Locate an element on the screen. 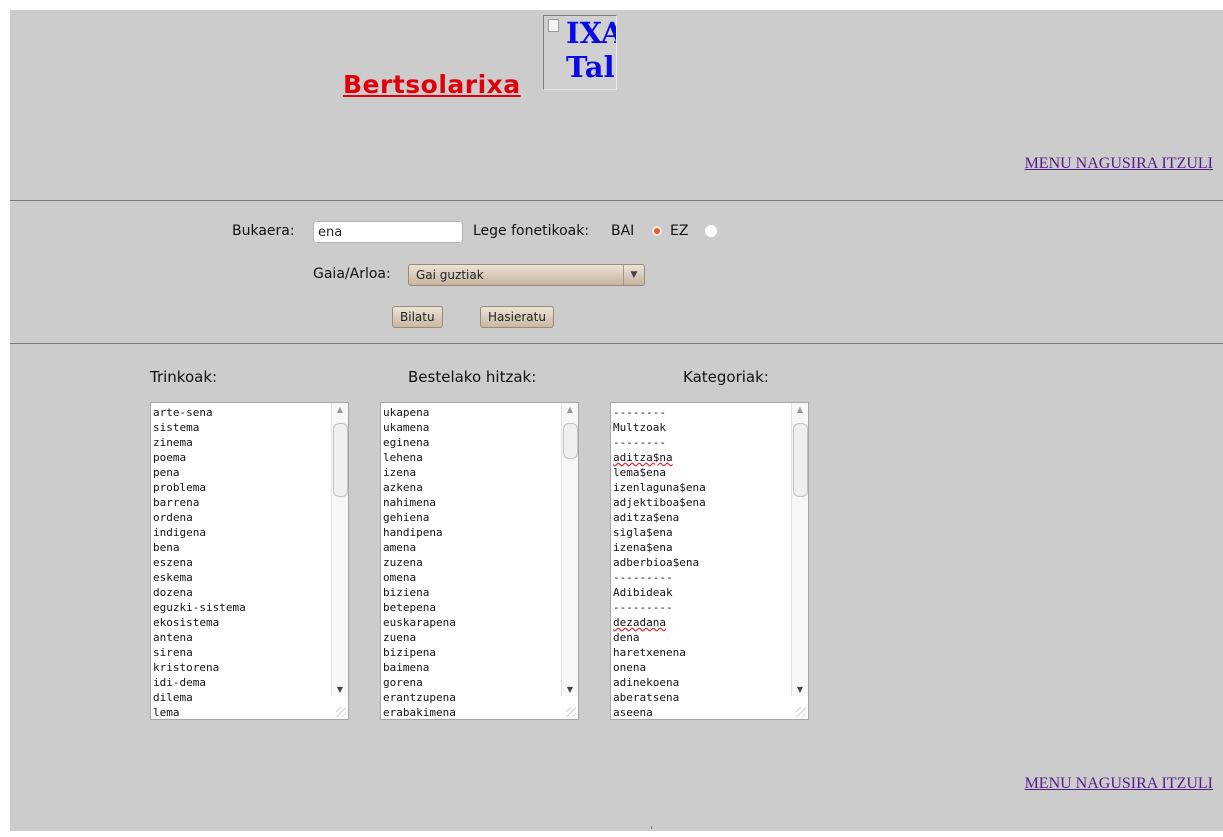 The width and height of the screenshot is (1223, 837). other-words-heading: Bestelako hitzak: is located at coordinates (472, 377).